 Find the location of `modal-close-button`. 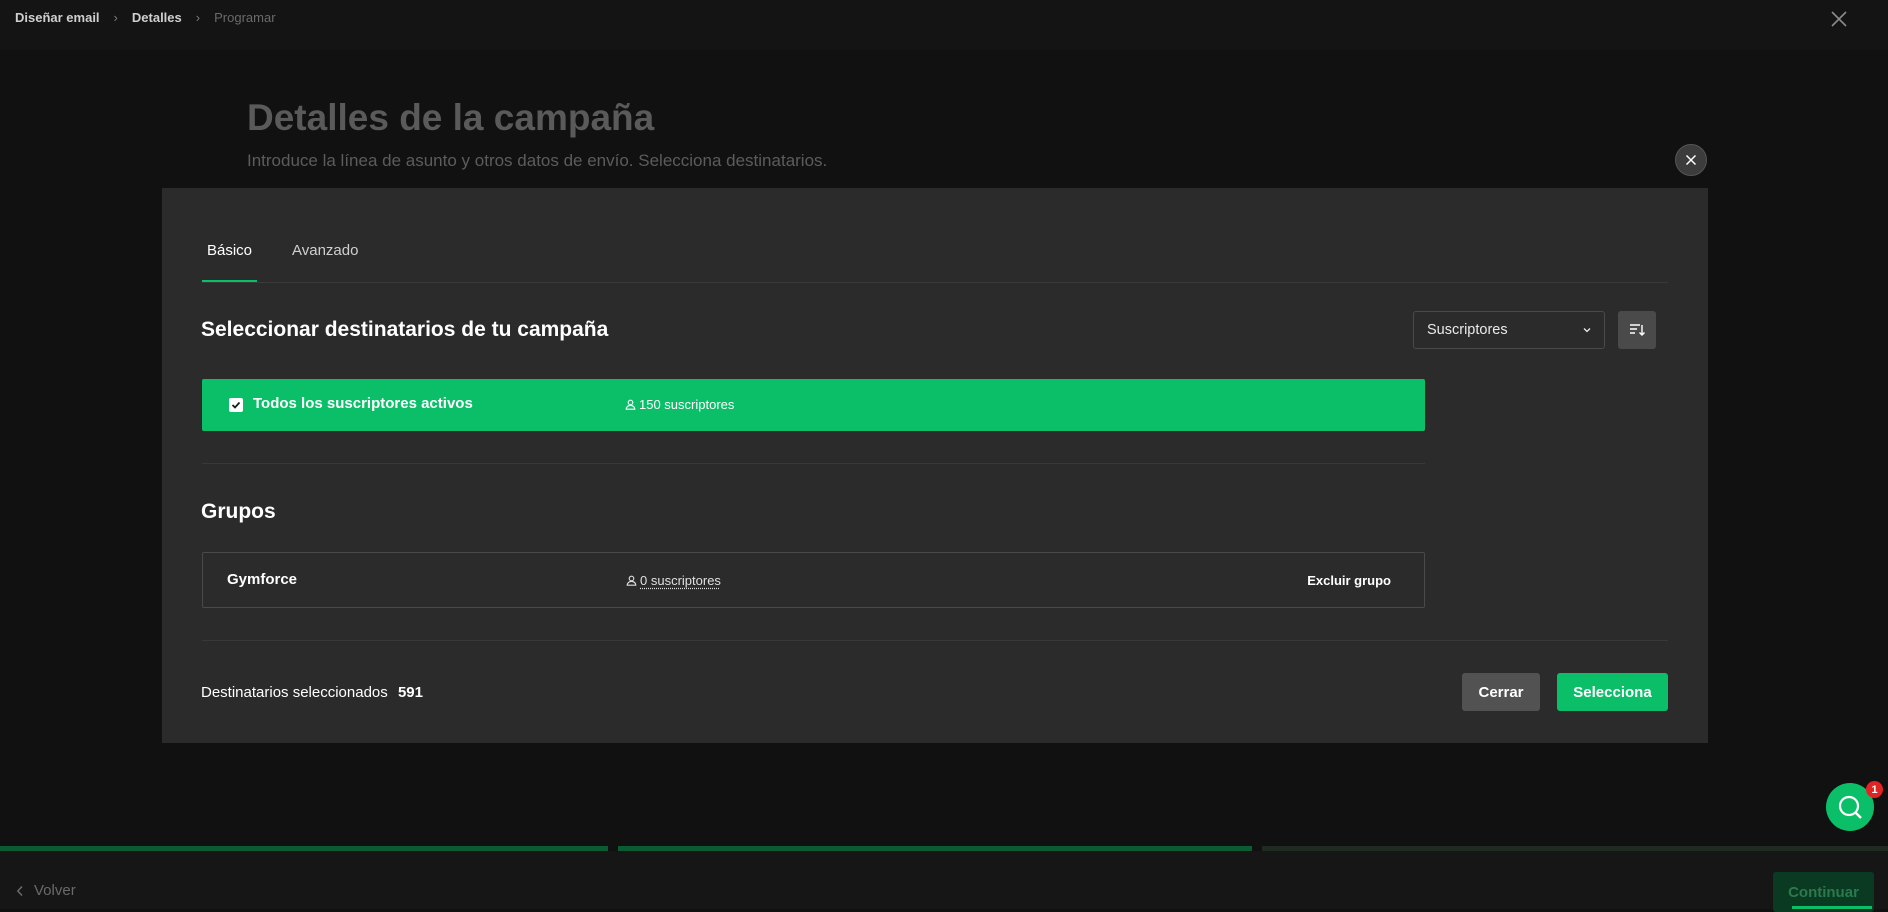

modal-close-button is located at coordinates (1691, 160).